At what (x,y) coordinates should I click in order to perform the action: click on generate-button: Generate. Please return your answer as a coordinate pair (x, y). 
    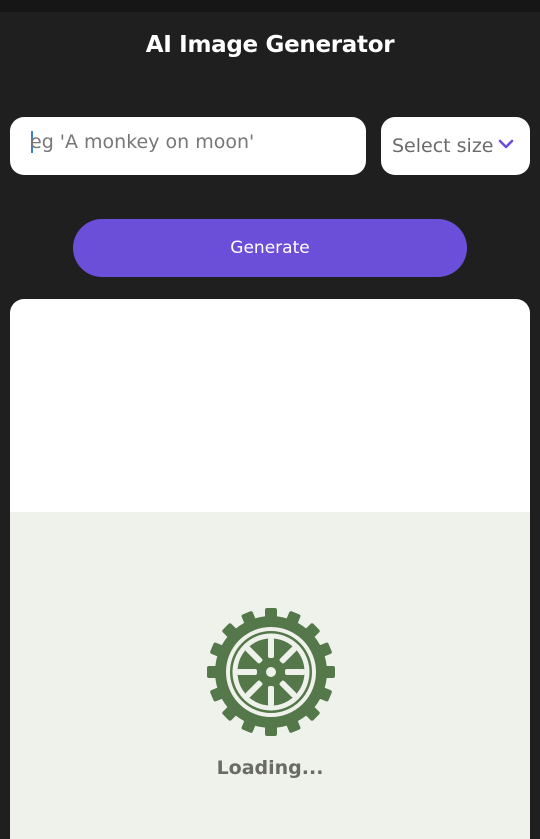
    Looking at the image, I should click on (270, 248).